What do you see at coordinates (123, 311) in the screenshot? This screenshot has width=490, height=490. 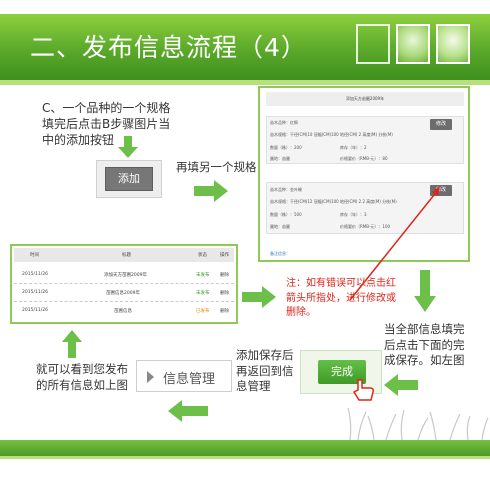 I see `table-cell-title: 苗圃信息` at bounding box center [123, 311].